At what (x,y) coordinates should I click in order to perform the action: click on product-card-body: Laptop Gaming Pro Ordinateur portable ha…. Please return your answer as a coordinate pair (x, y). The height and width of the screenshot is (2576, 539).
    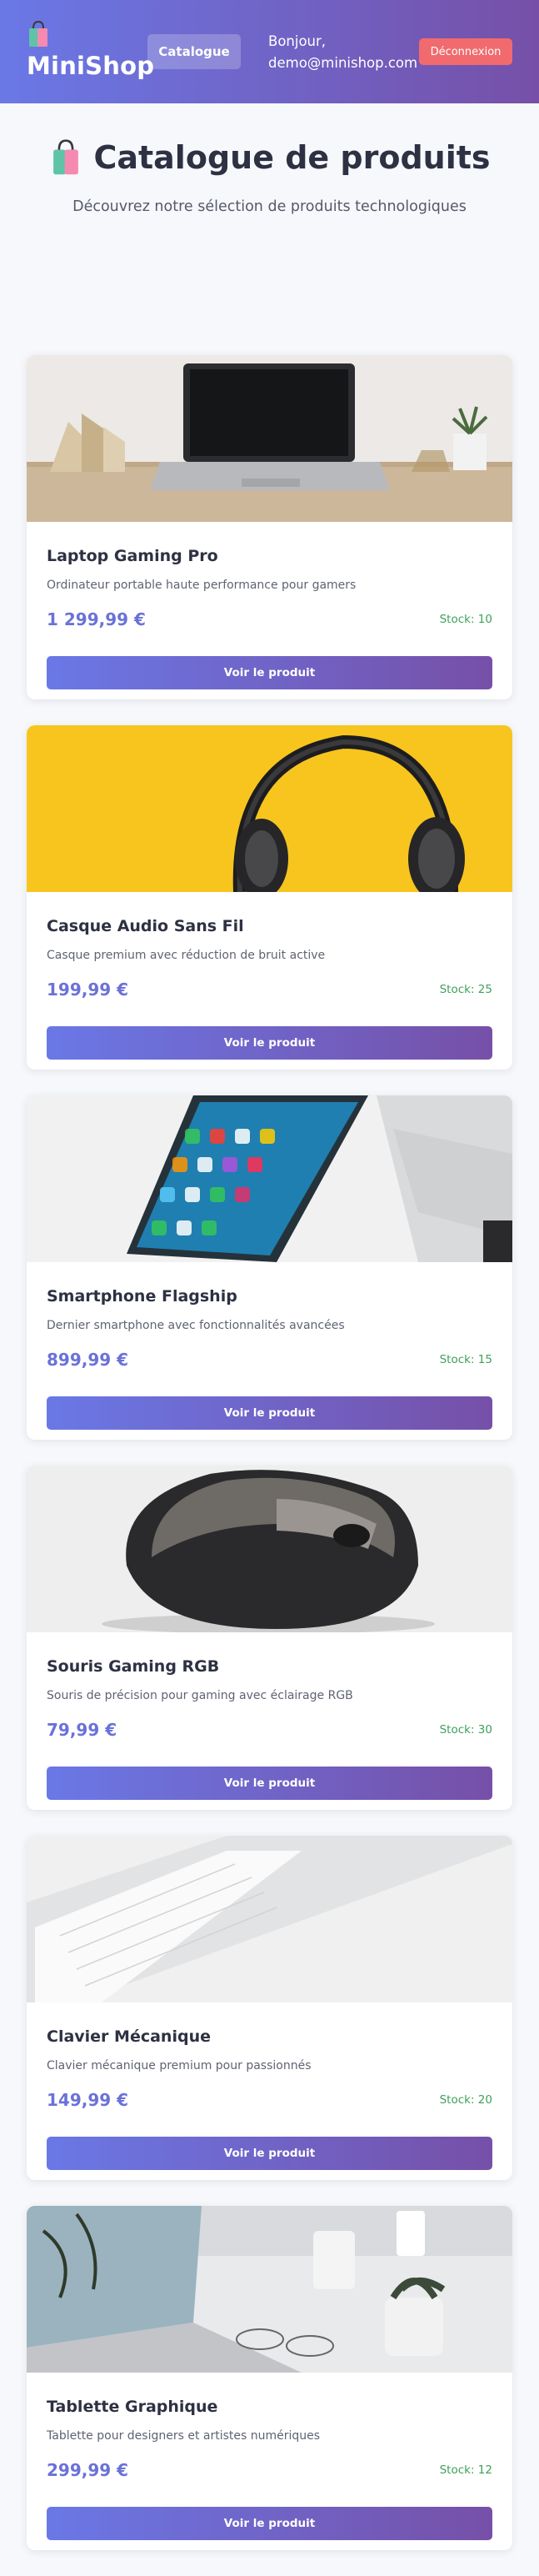
    Looking at the image, I should click on (269, 610).